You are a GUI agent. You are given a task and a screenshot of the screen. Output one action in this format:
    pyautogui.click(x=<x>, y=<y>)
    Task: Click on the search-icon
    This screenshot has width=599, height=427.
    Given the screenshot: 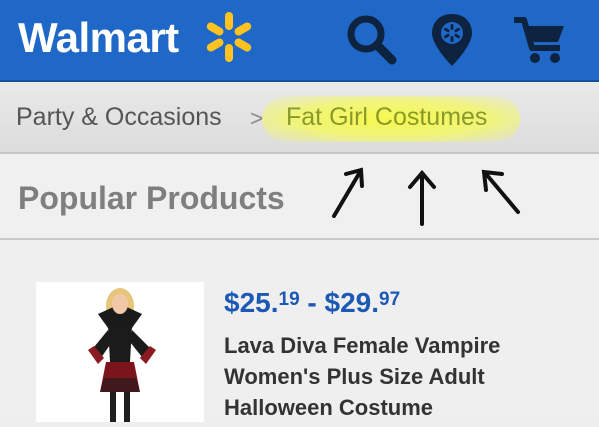 What is the action you would take?
    pyautogui.click(x=372, y=42)
    